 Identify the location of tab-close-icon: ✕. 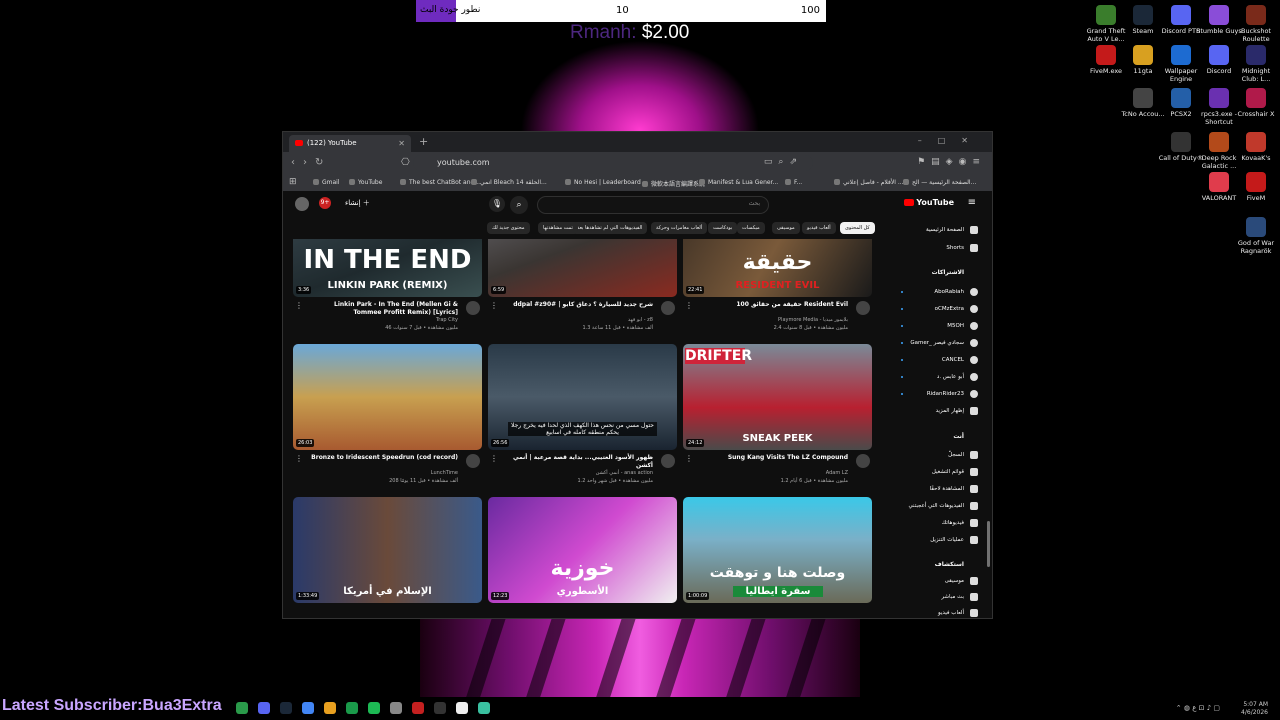
(401, 143).